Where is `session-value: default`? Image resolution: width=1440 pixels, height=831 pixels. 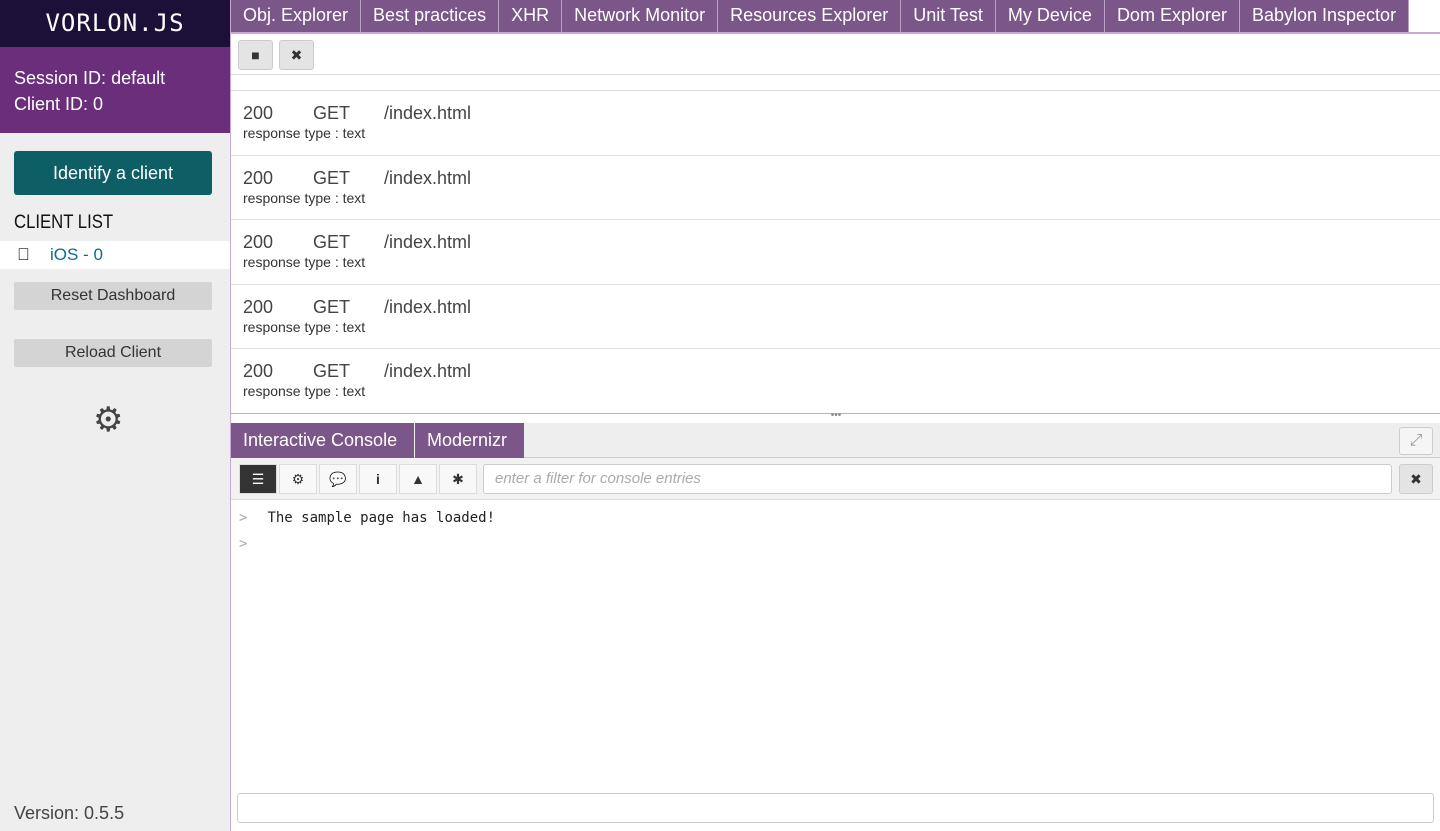 session-value: default is located at coordinates (138, 78).